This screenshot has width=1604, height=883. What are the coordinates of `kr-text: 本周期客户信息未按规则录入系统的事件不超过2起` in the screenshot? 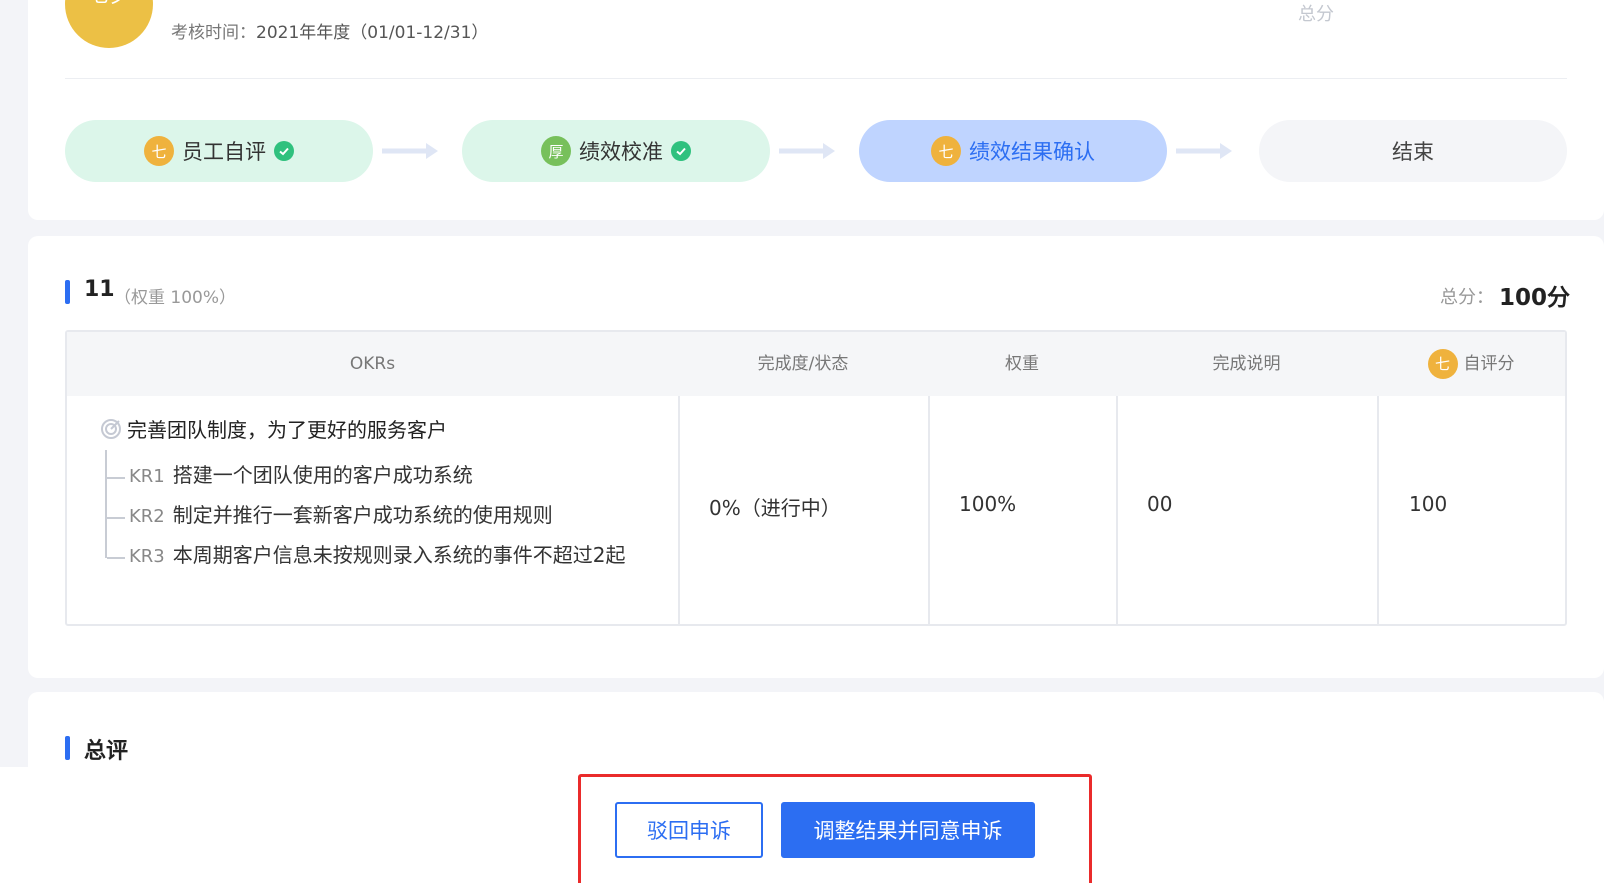 It's located at (399, 555).